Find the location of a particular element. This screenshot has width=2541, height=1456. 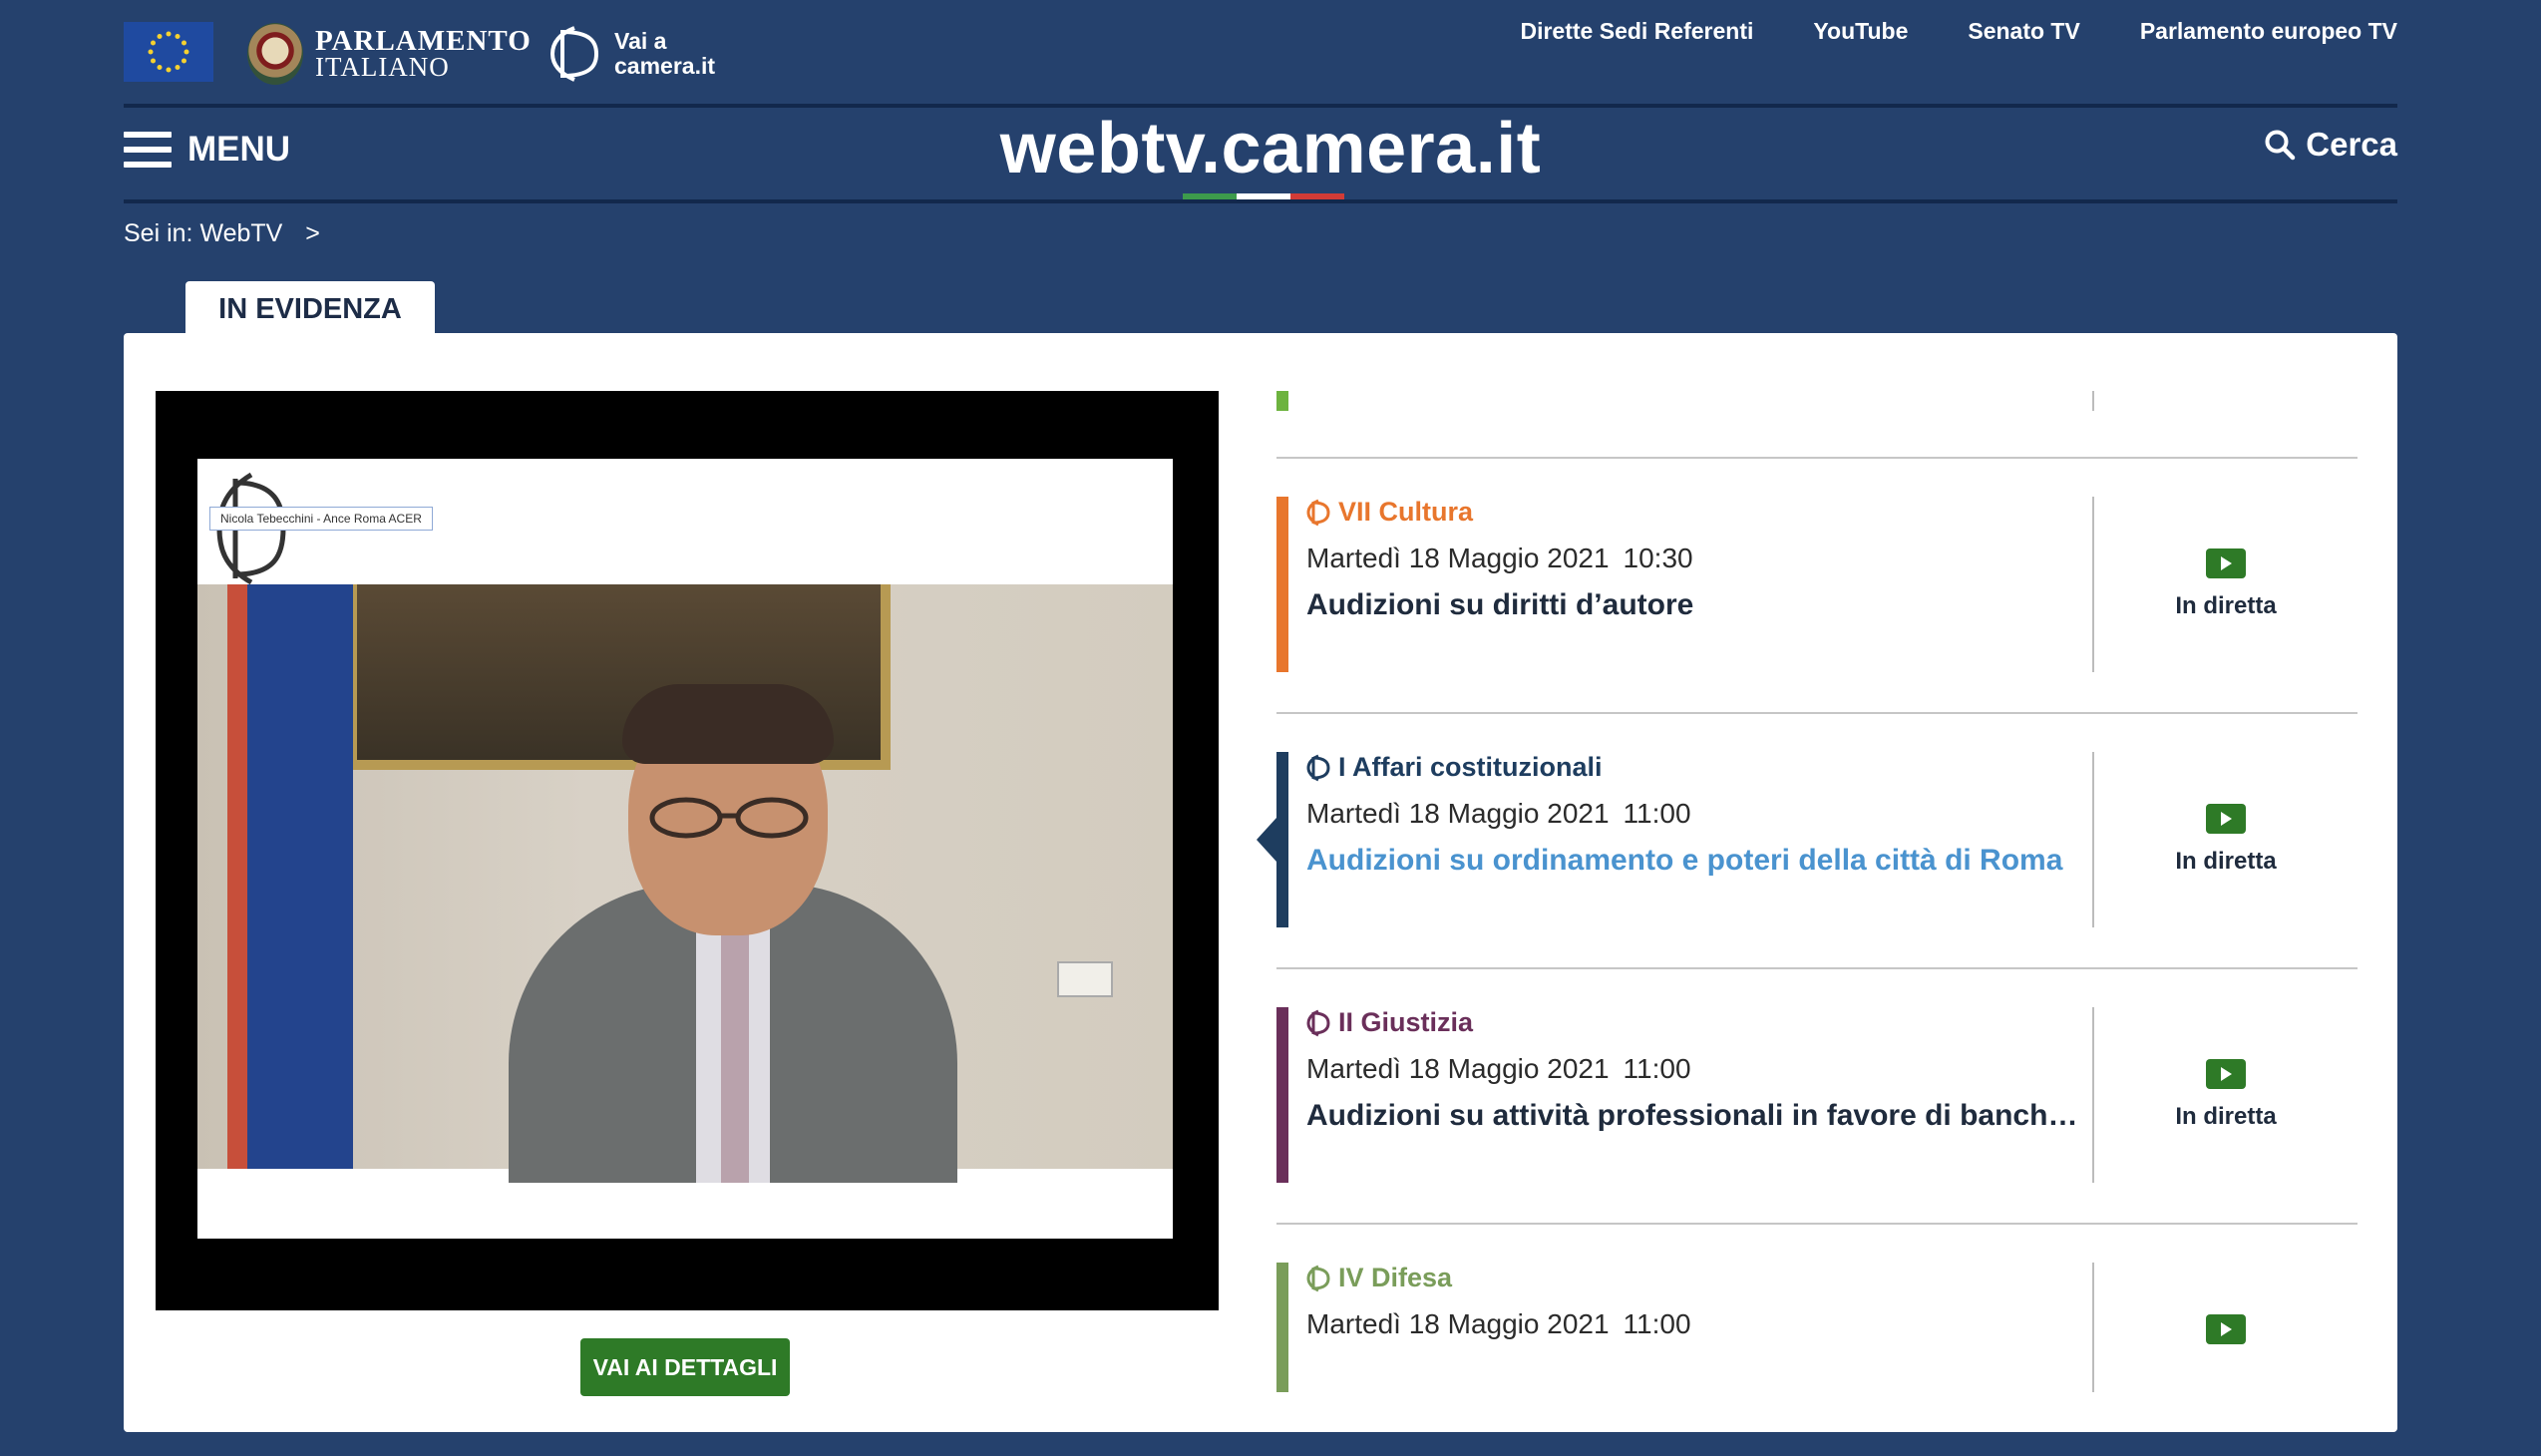

commission-label: VII Cultura is located at coordinates (1389, 512).